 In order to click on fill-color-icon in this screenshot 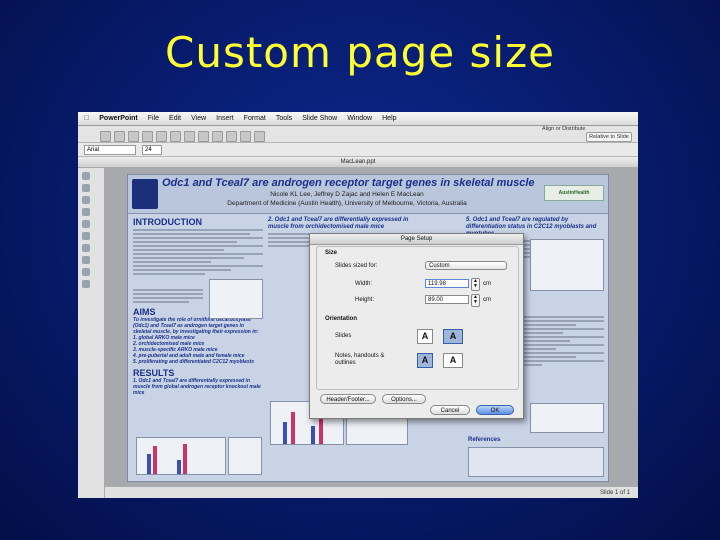, I will do `click(86, 248)`.